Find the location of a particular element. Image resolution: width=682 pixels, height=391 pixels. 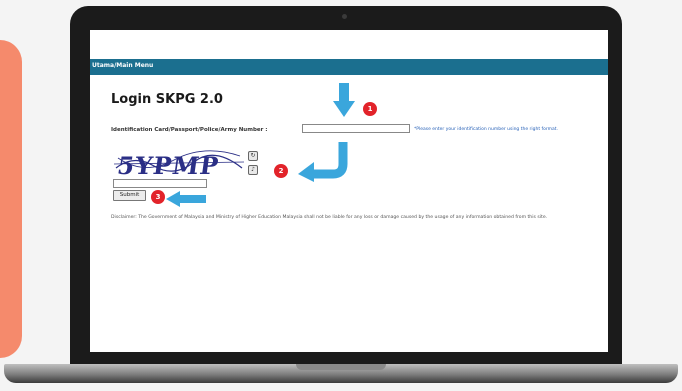

step-1-badge: 1 is located at coordinates (370, 109).